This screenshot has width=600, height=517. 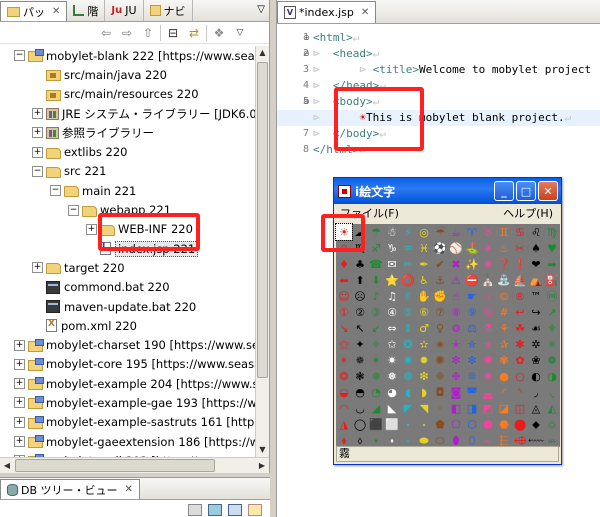 I want to click on emoji-cell: ⬝, so click(x=408, y=424).